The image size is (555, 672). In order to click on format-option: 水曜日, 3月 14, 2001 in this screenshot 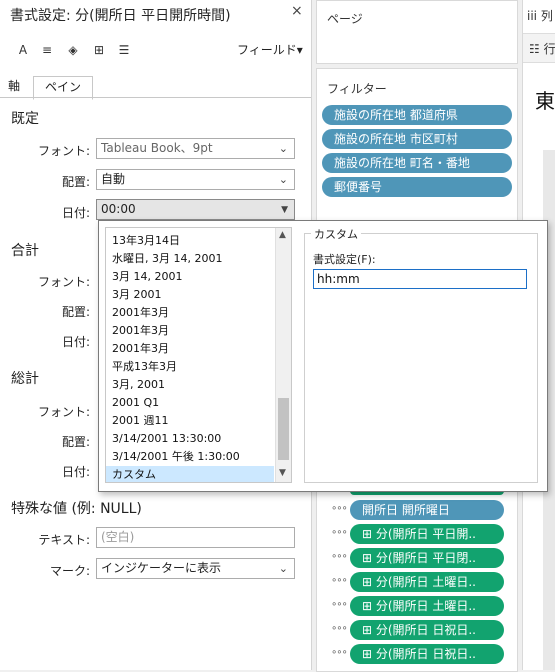, I will do `click(190, 259)`.